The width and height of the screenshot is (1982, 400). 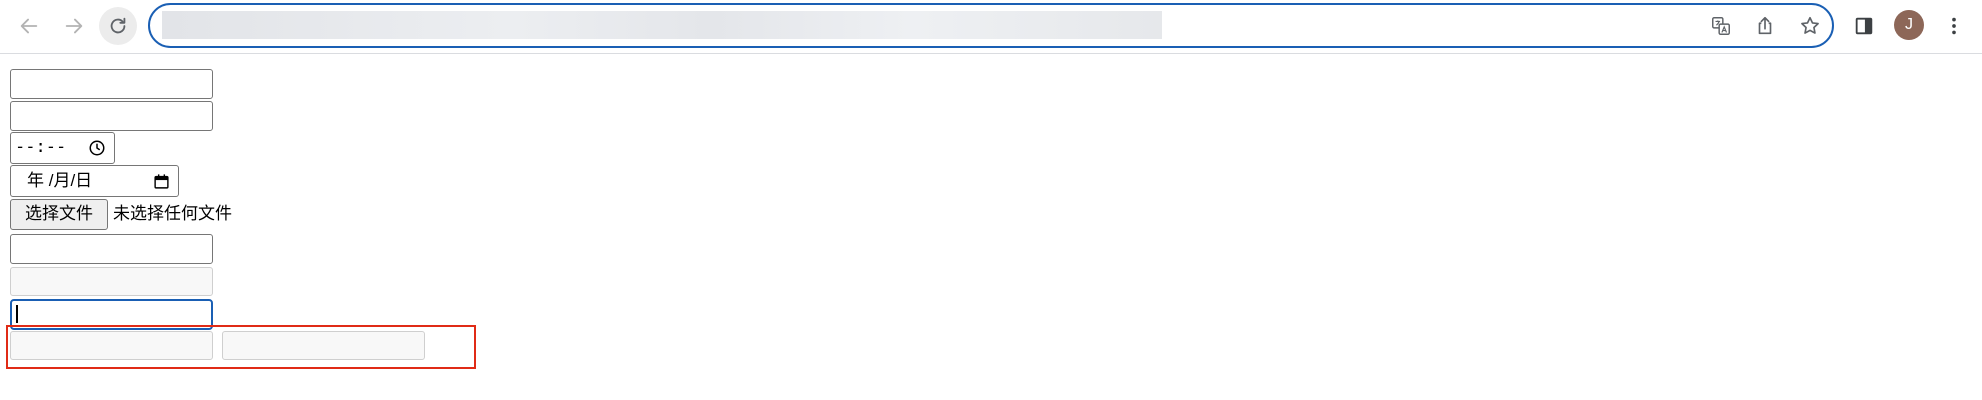 What do you see at coordinates (1909, 25) in the screenshot?
I see `profile-avatar: J` at bounding box center [1909, 25].